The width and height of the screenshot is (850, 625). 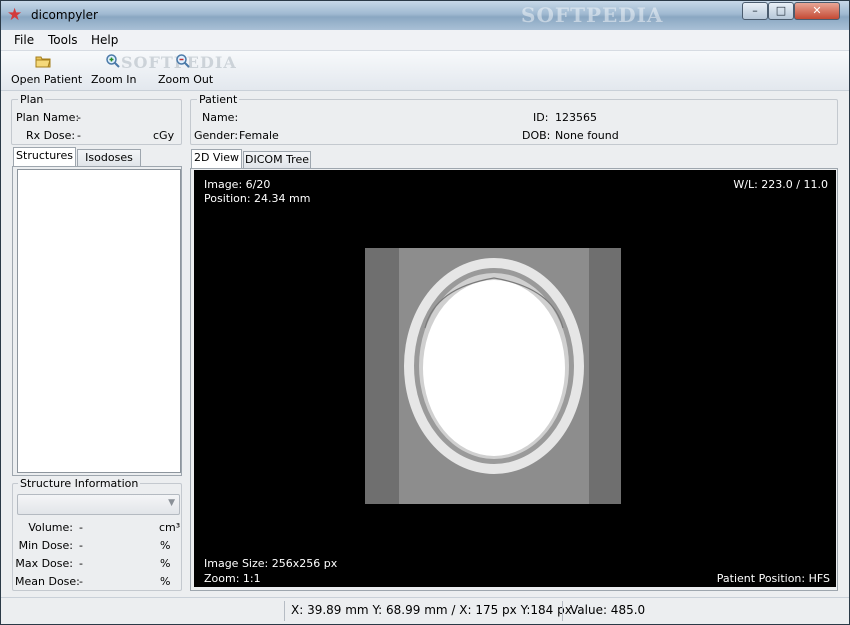 I want to click on plan-group-title: Plan, so click(x=32, y=99).